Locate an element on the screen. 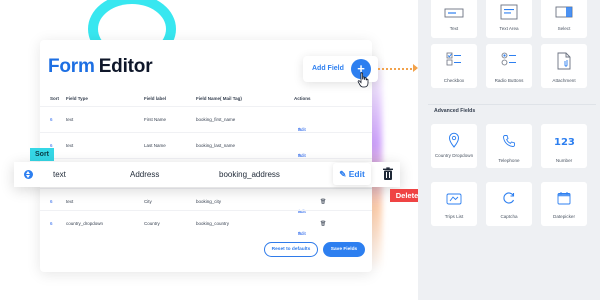  palette-tile-telephone: Telephone is located at coordinates (509, 146).